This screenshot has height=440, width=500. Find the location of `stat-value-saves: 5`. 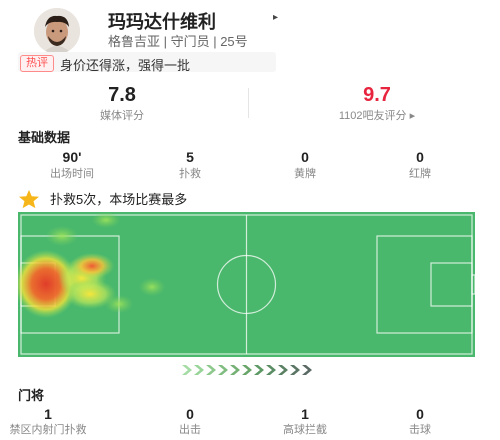

stat-value-saves: 5 is located at coordinates (190, 157).